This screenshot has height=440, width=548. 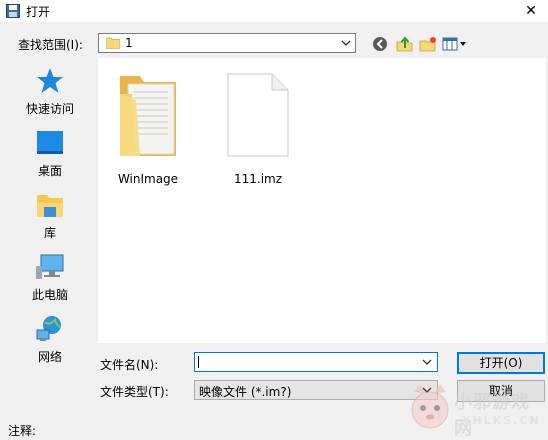 What do you see at coordinates (148, 179) in the screenshot?
I see `file-name: WinImage` at bounding box center [148, 179].